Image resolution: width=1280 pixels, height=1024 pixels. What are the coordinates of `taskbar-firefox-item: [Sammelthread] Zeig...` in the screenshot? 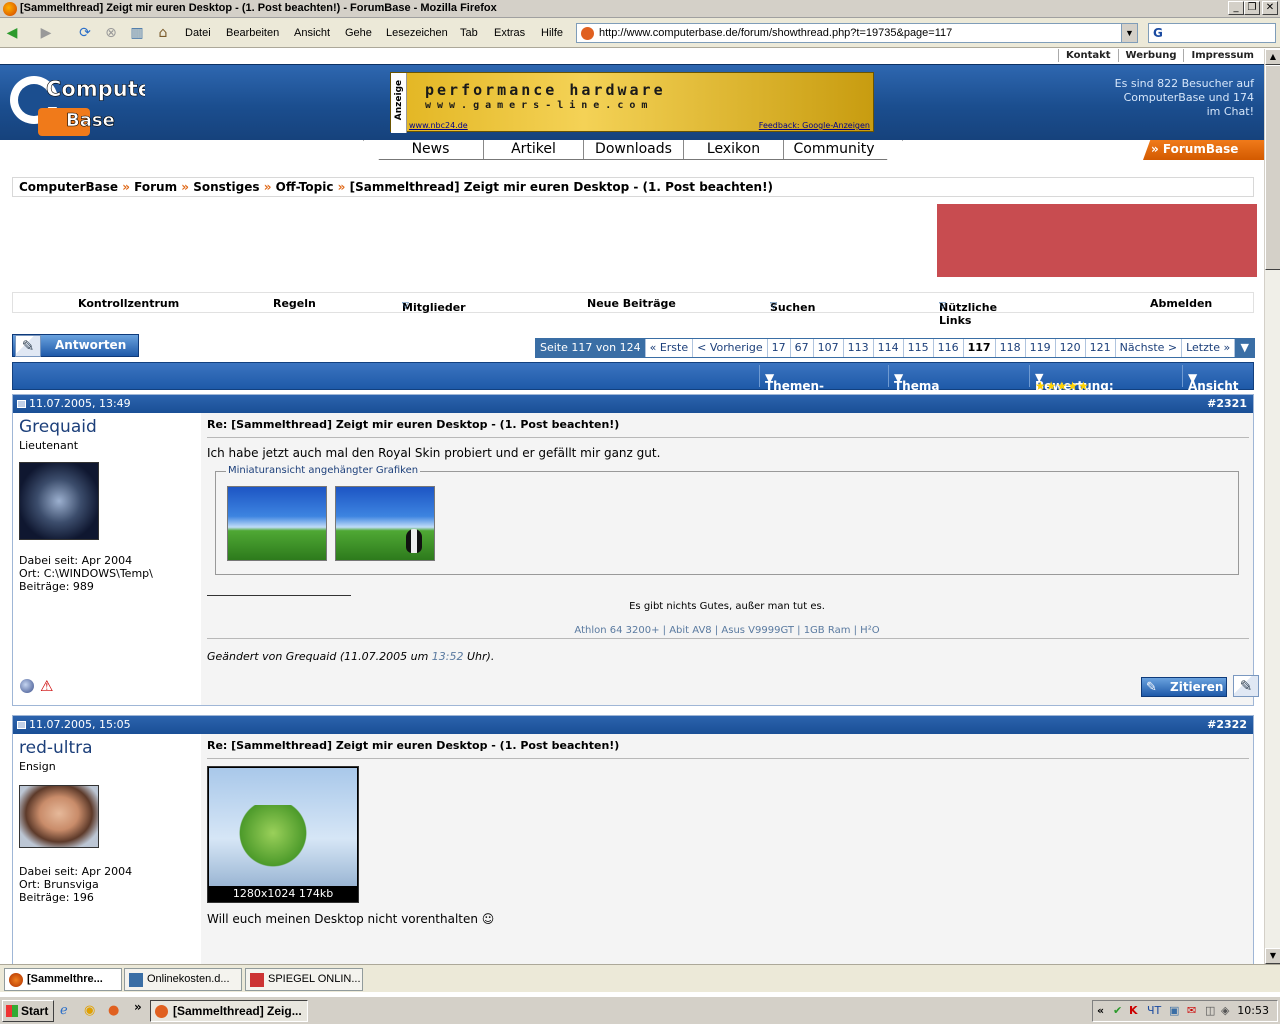 It's located at (229, 1011).